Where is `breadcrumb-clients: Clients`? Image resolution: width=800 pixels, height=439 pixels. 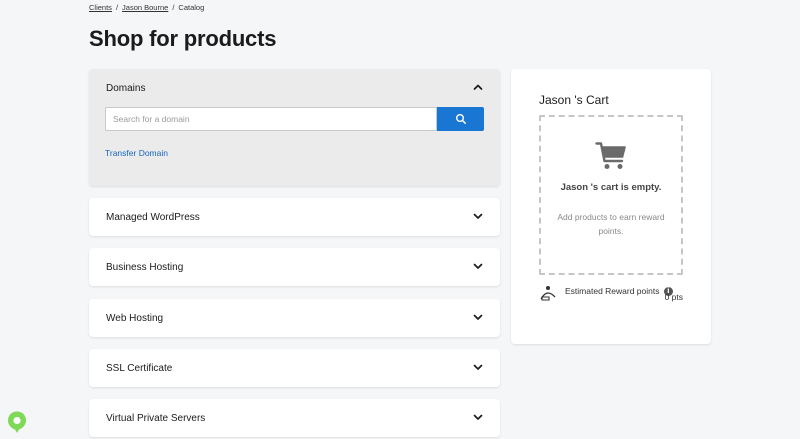
breadcrumb-clients: Clients is located at coordinates (100, 7).